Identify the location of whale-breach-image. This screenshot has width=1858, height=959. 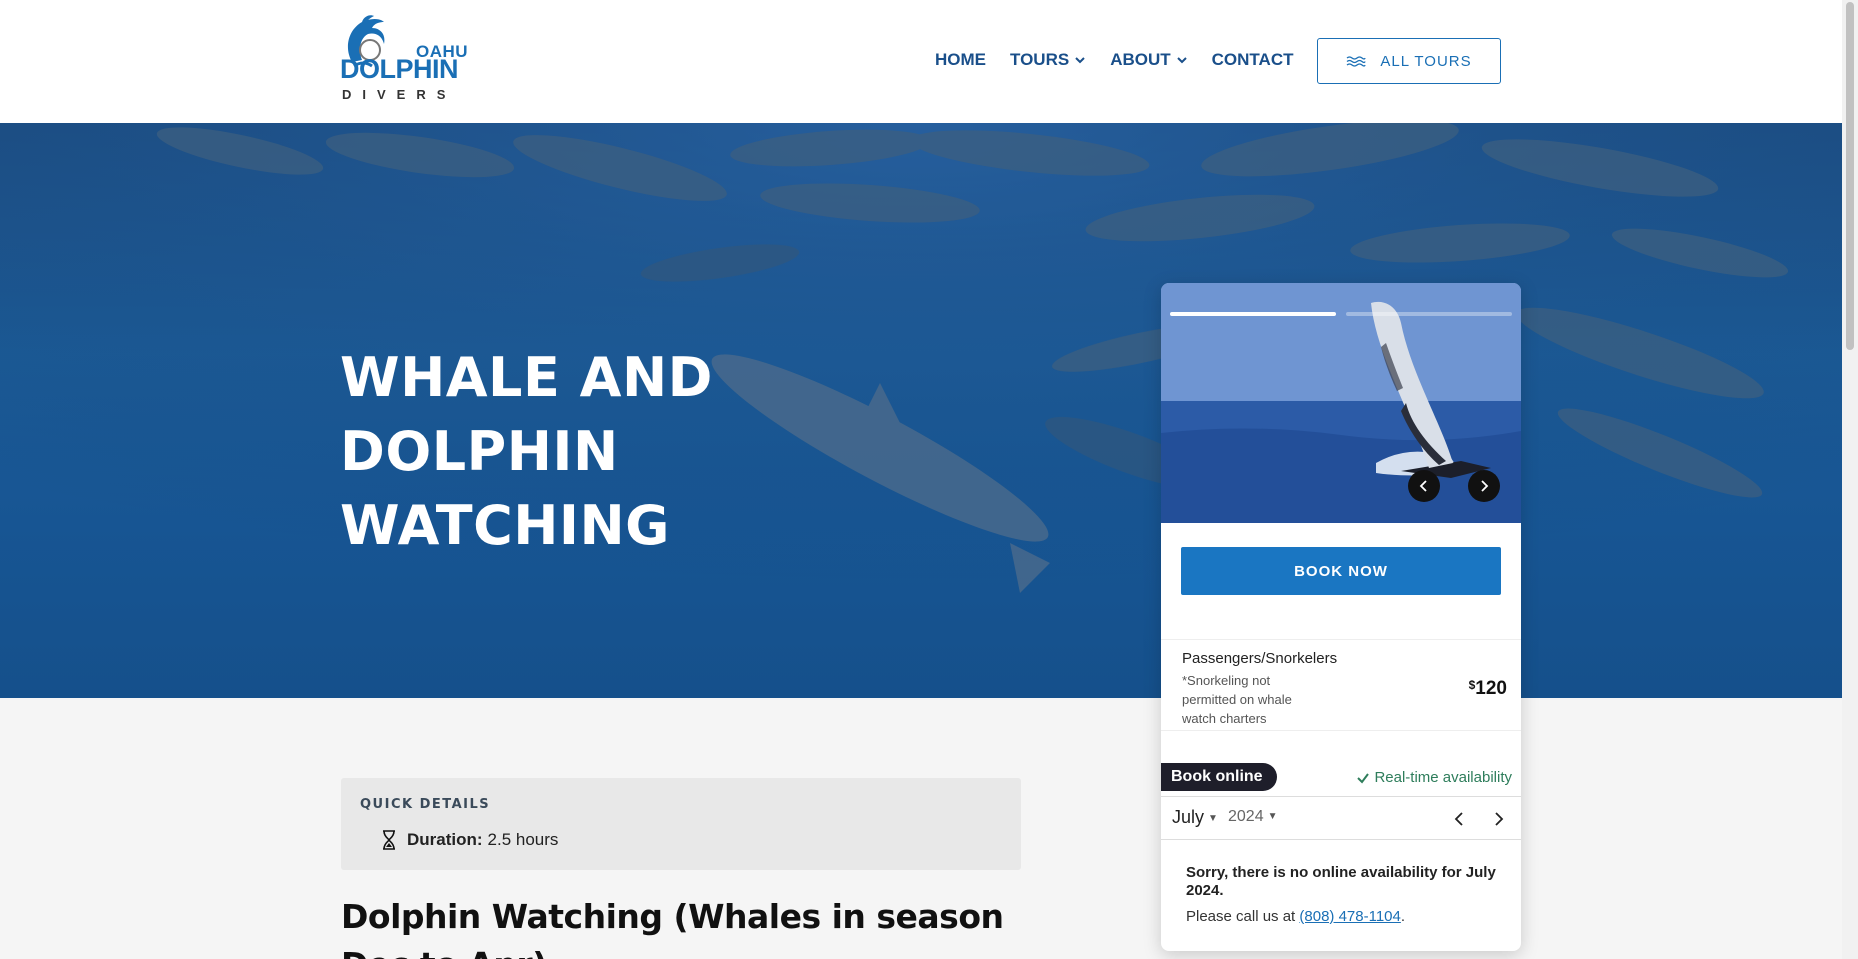
(1341, 403).